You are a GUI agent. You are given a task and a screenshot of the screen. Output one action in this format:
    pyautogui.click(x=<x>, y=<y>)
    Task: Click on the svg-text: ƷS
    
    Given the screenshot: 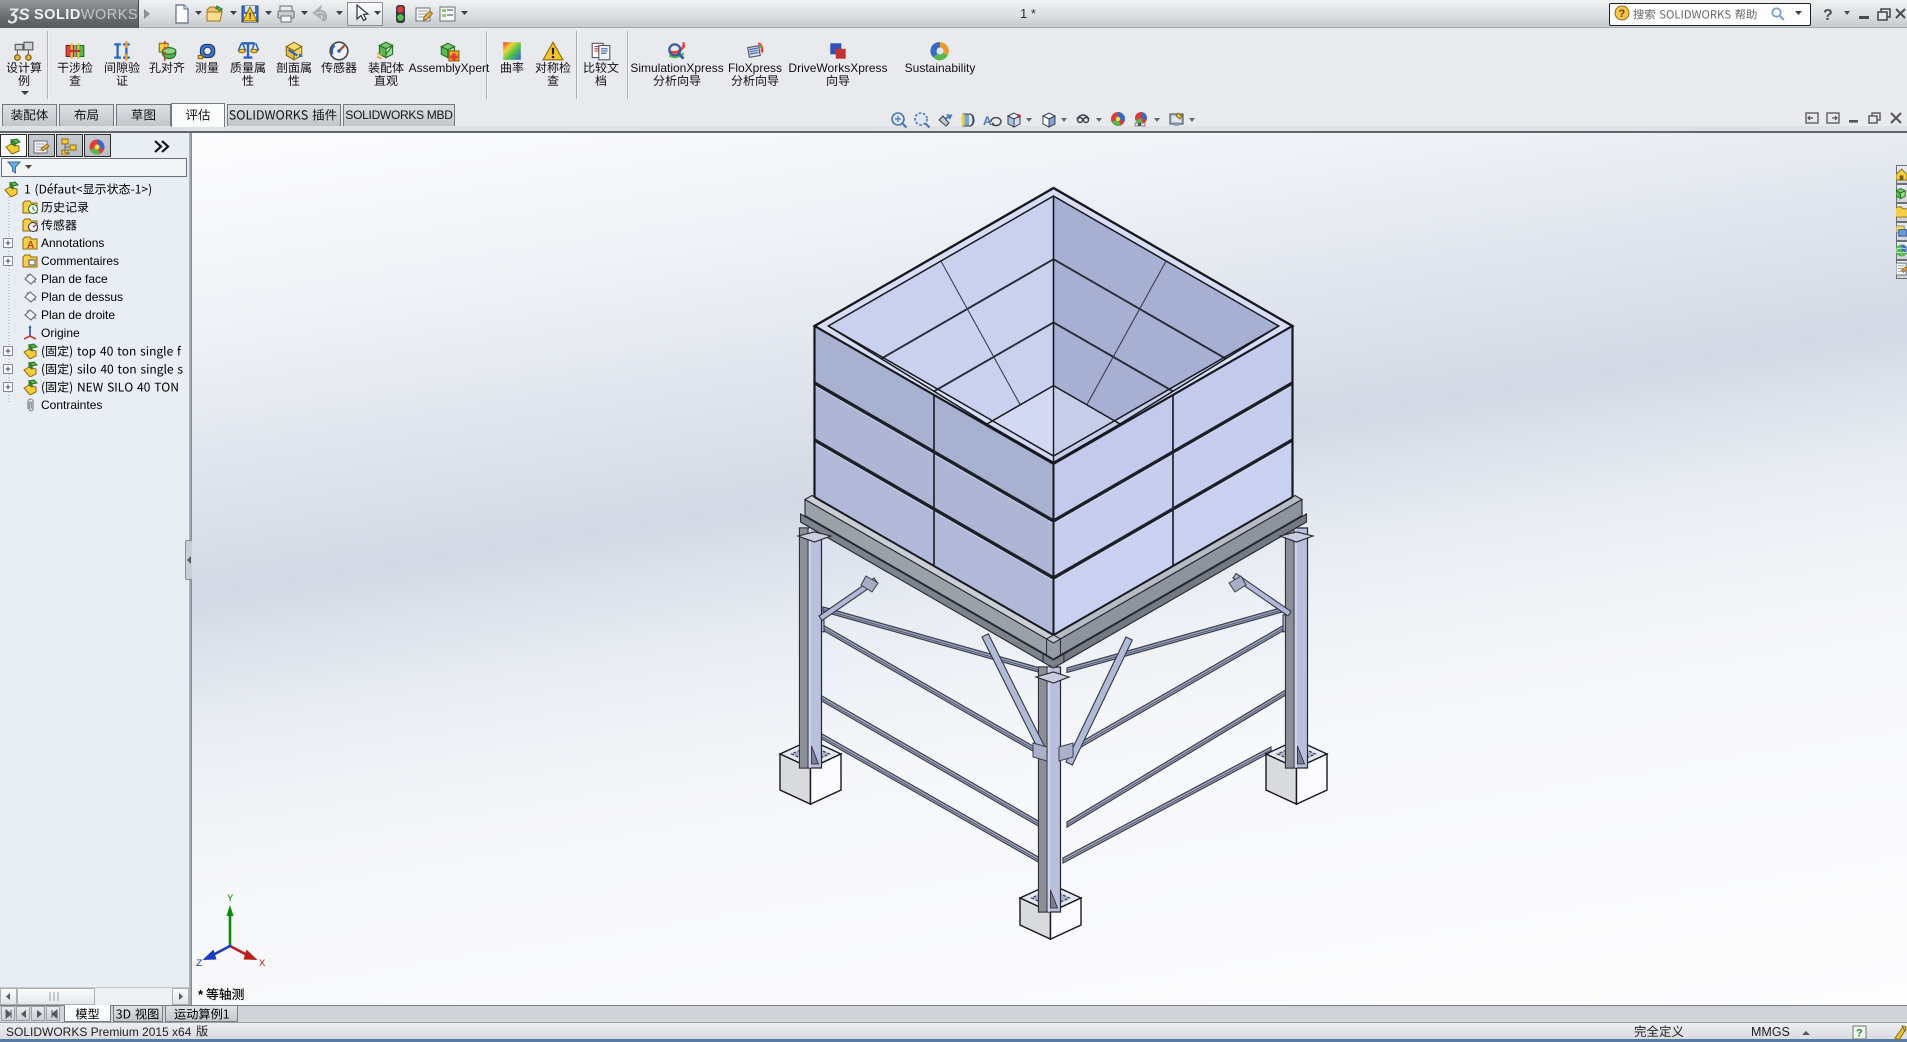 What is the action you would take?
    pyautogui.click(x=19, y=14)
    